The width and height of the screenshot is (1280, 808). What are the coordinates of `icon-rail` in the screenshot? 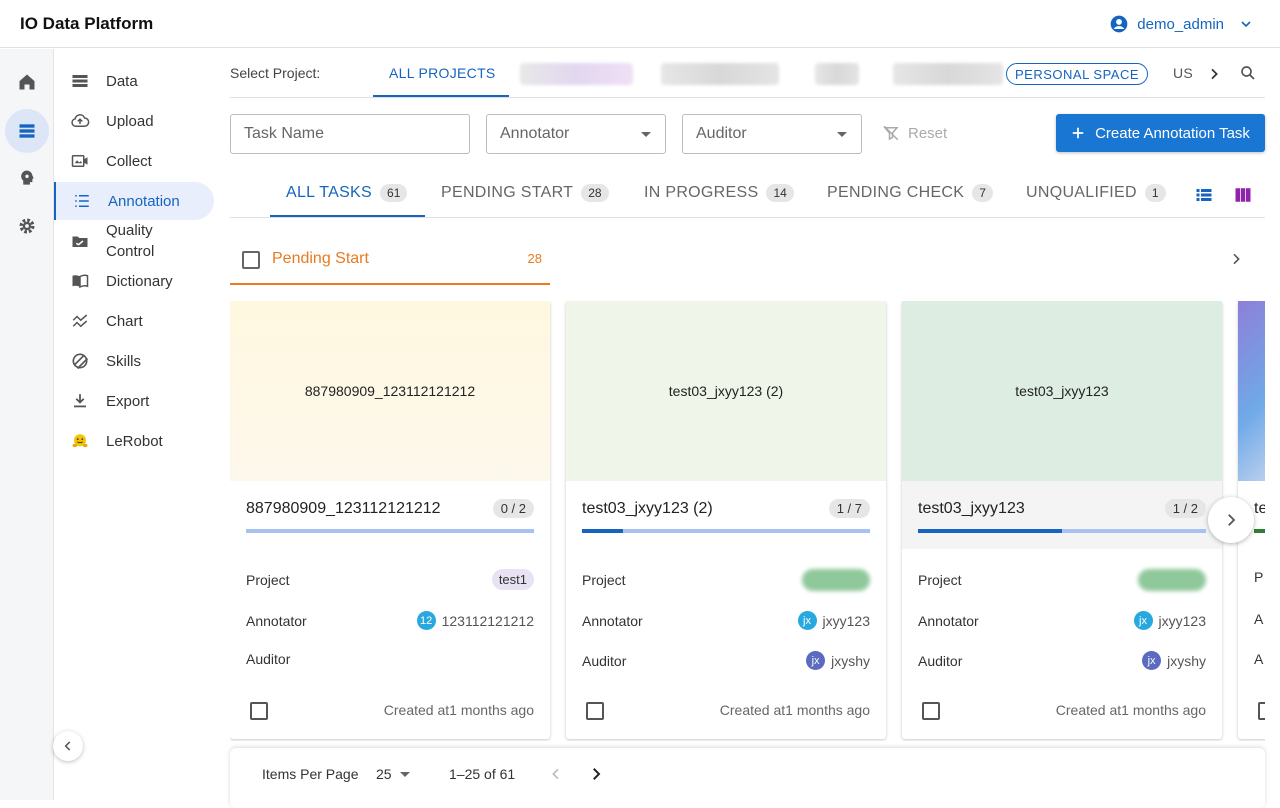 It's located at (27, 424).